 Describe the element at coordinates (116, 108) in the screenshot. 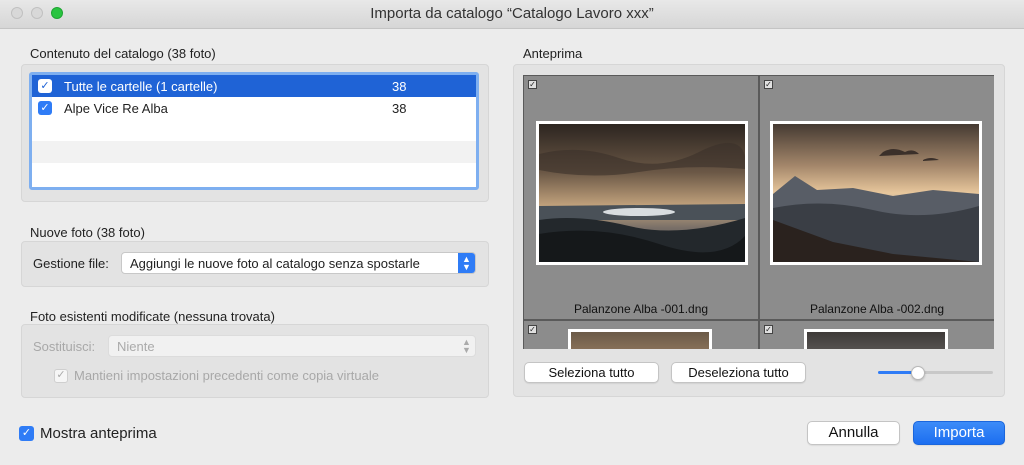

I see `folder-row-label: Alpe Vice Re Alba` at that location.